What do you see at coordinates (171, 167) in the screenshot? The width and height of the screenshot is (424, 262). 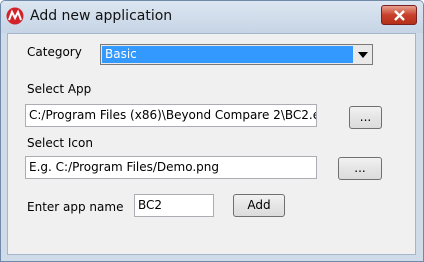 I see `icon-path-field: E.g. C:/Program Files/Demo.png` at bounding box center [171, 167].